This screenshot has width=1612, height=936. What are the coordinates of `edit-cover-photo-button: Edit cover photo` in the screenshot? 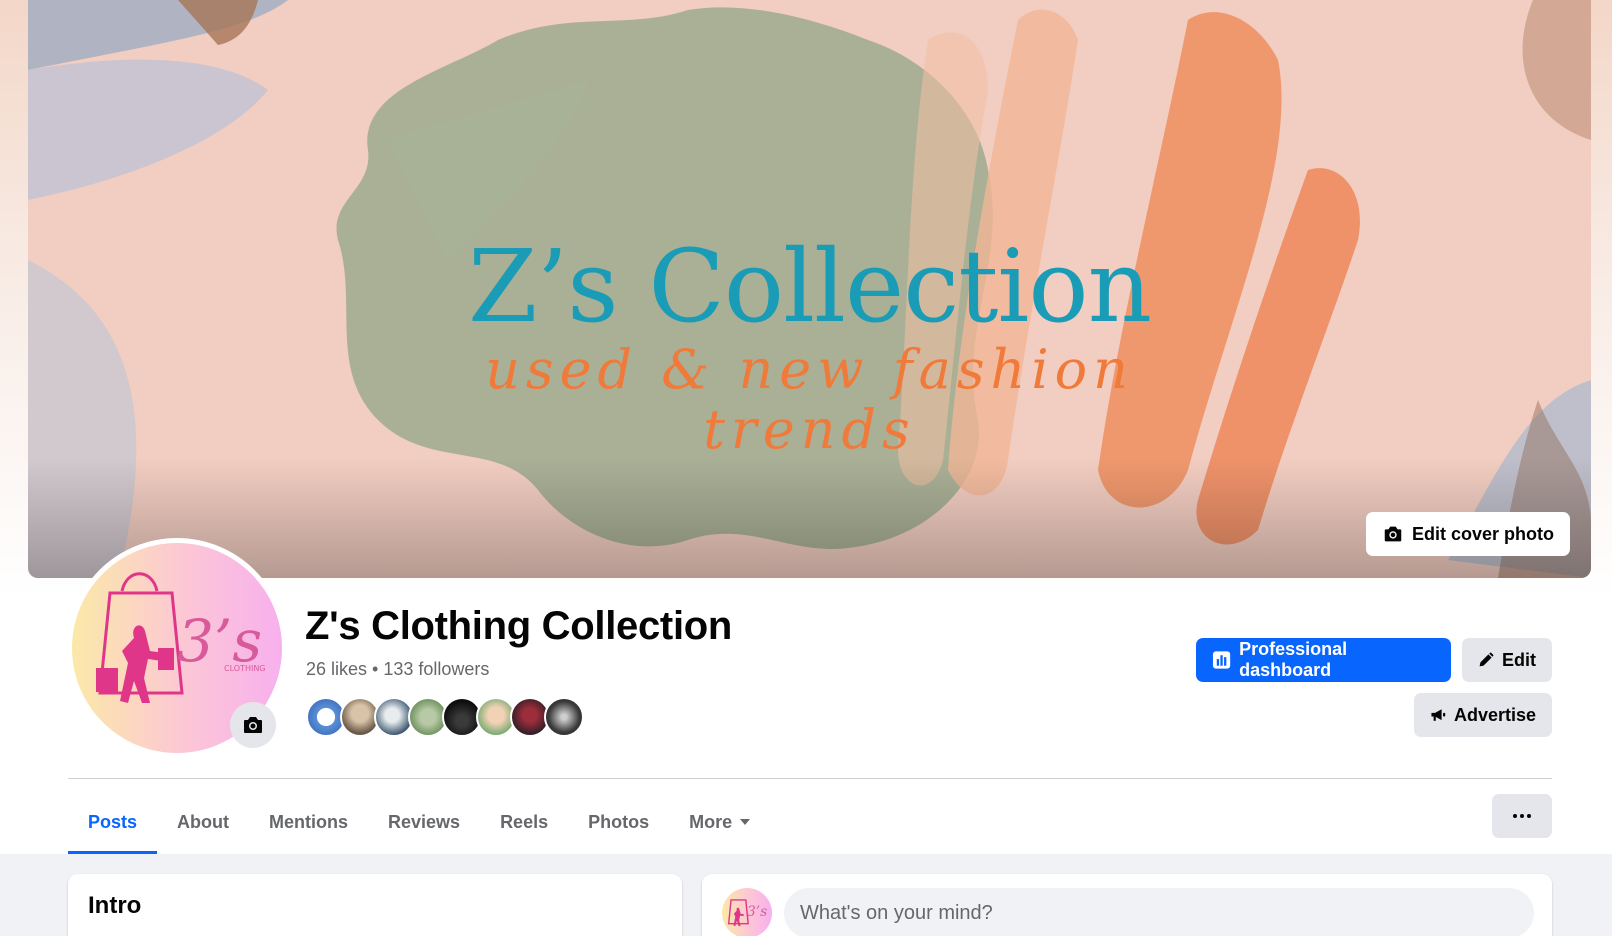 It's located at (1467, 534).